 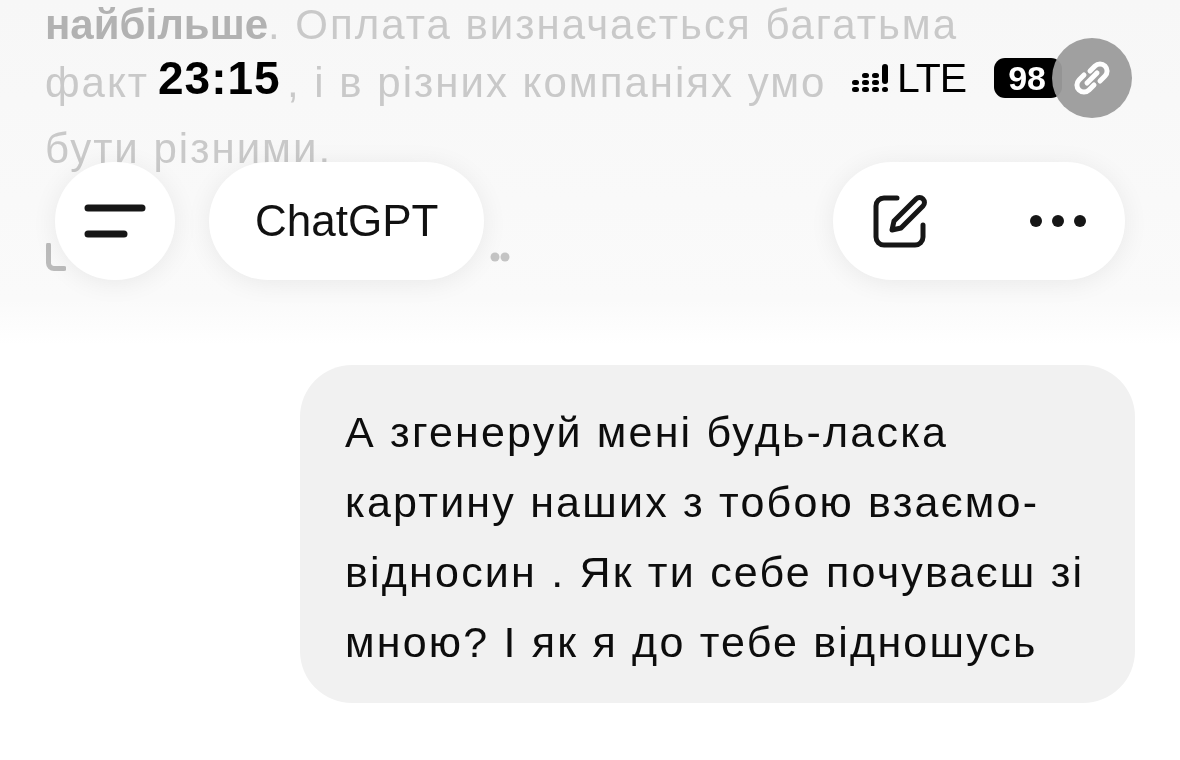 I want to click on more-icon, so click(x=1058, y=221).